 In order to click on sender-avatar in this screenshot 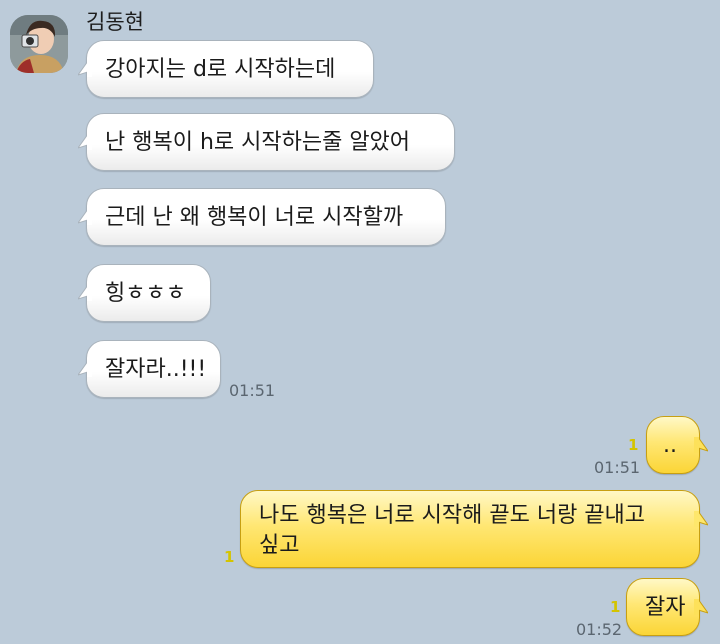, I will do `click(39, 44)`.